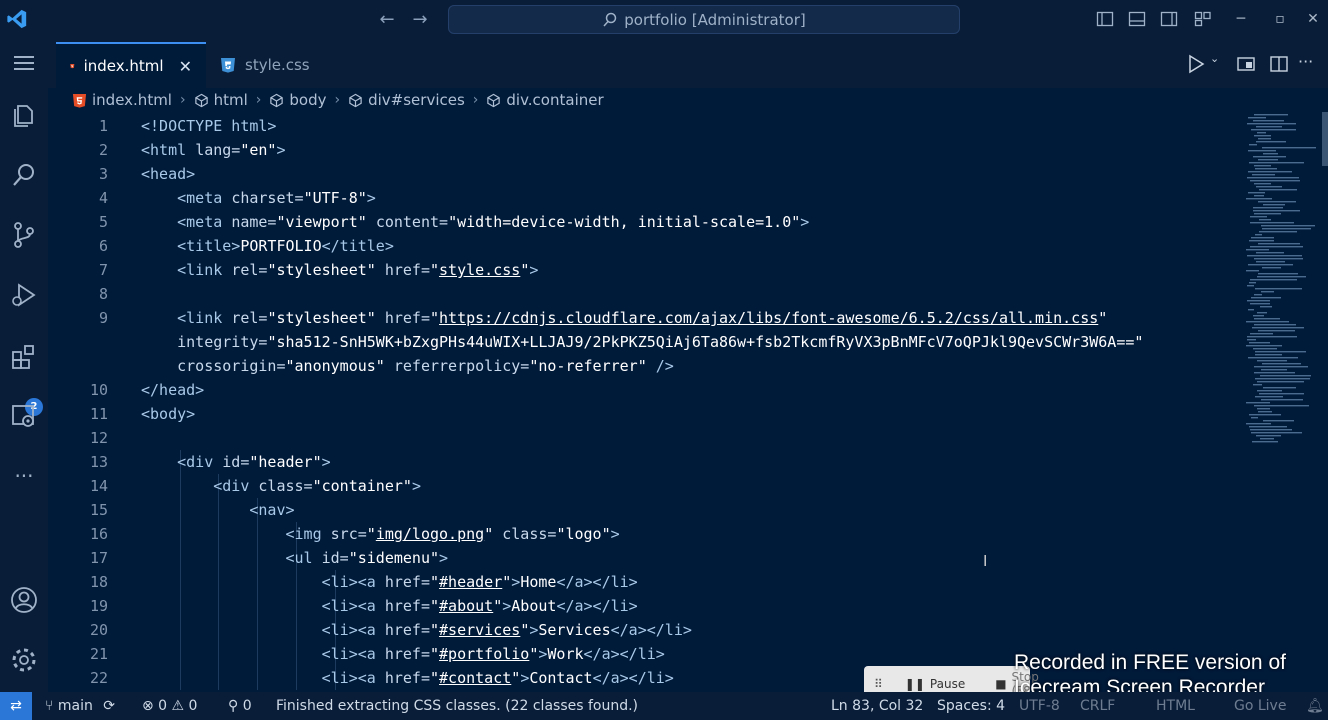 Image resolution: width=1328 pixels, height=720 pixels. I want to click on accounts-icon, so click(24, 600).